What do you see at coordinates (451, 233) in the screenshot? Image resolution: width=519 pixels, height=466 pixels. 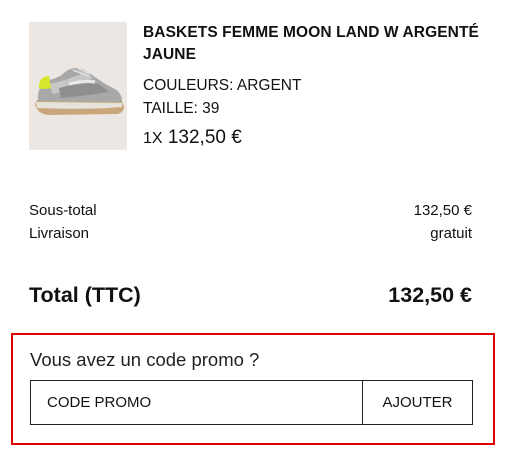 I see `shipping-value: gratuit` at bounding box center [451, 233].